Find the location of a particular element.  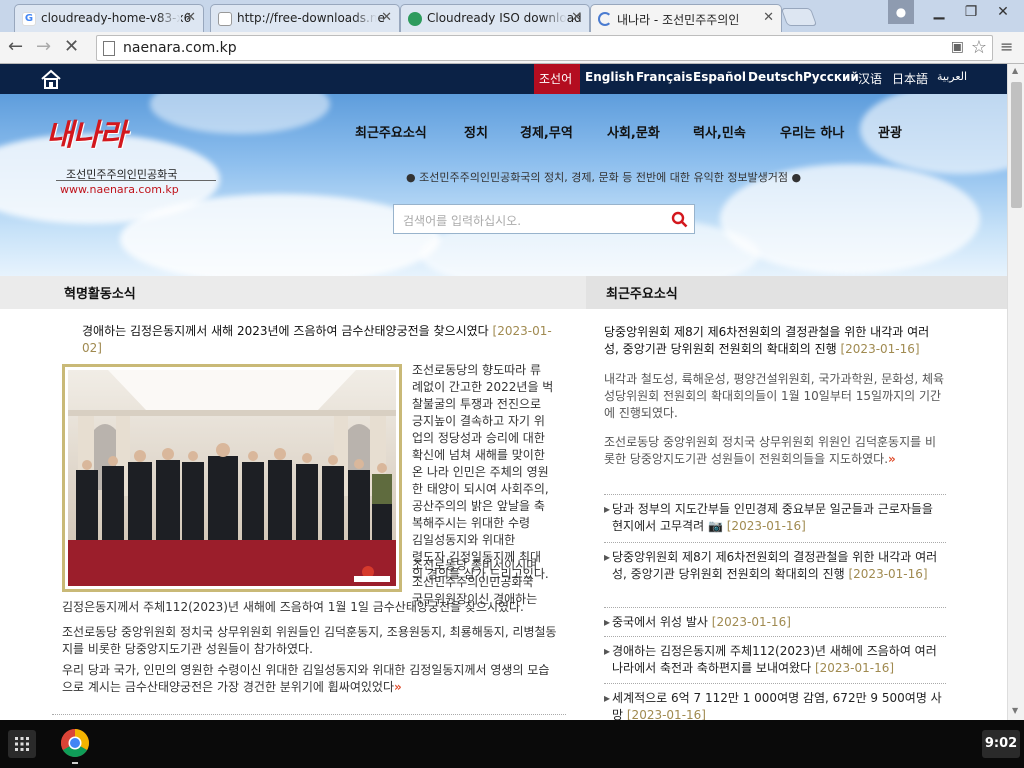

nav-latest-news: 최근주요소식 is located at coordinates (391, 131).